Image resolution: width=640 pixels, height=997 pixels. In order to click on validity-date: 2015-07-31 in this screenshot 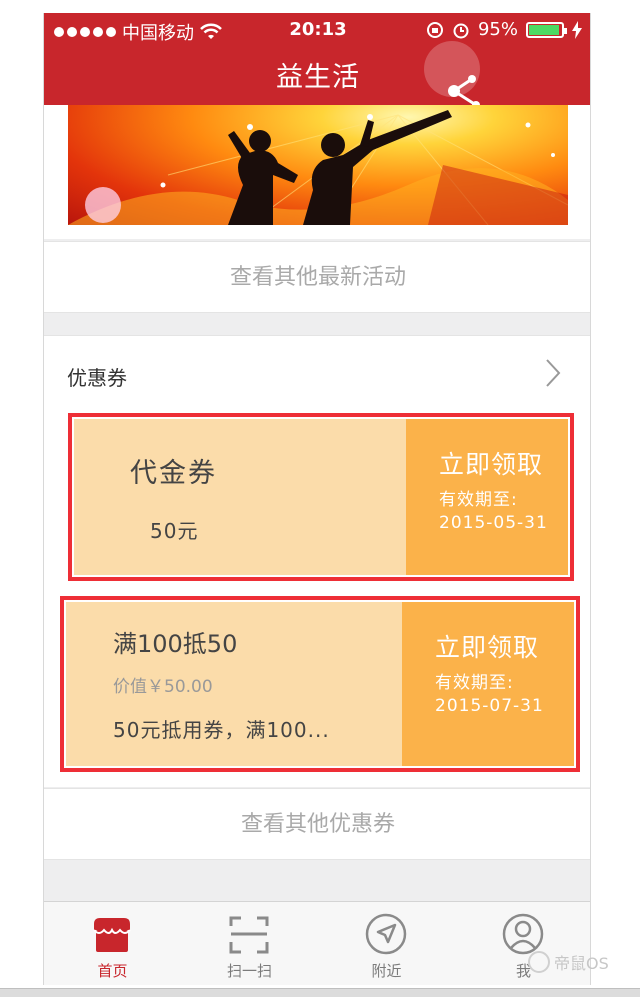, I will do `click(489, 706)`.